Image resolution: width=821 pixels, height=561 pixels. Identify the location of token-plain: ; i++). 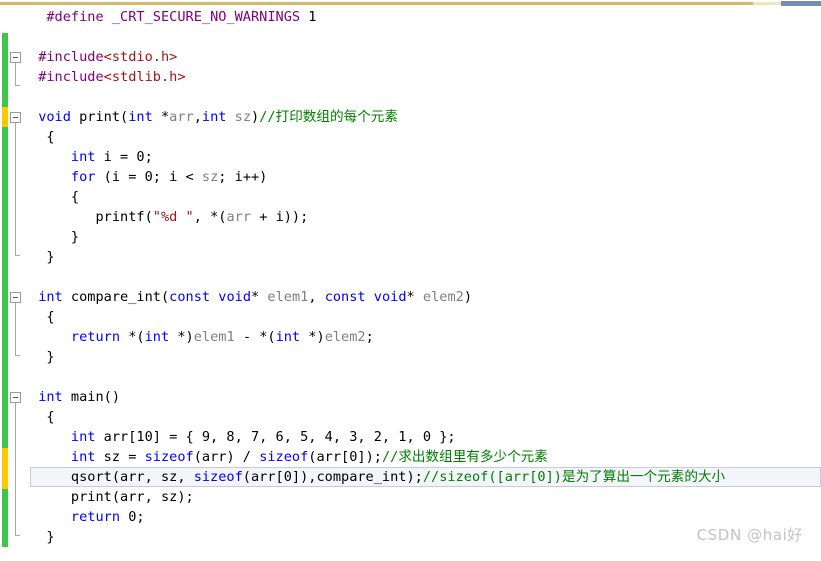
(243, 177).